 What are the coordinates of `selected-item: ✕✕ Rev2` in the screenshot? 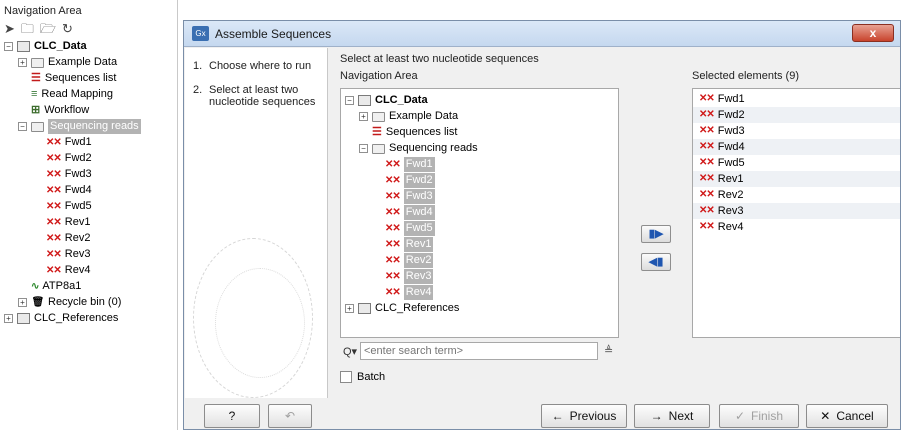 It's located at (796, 195).